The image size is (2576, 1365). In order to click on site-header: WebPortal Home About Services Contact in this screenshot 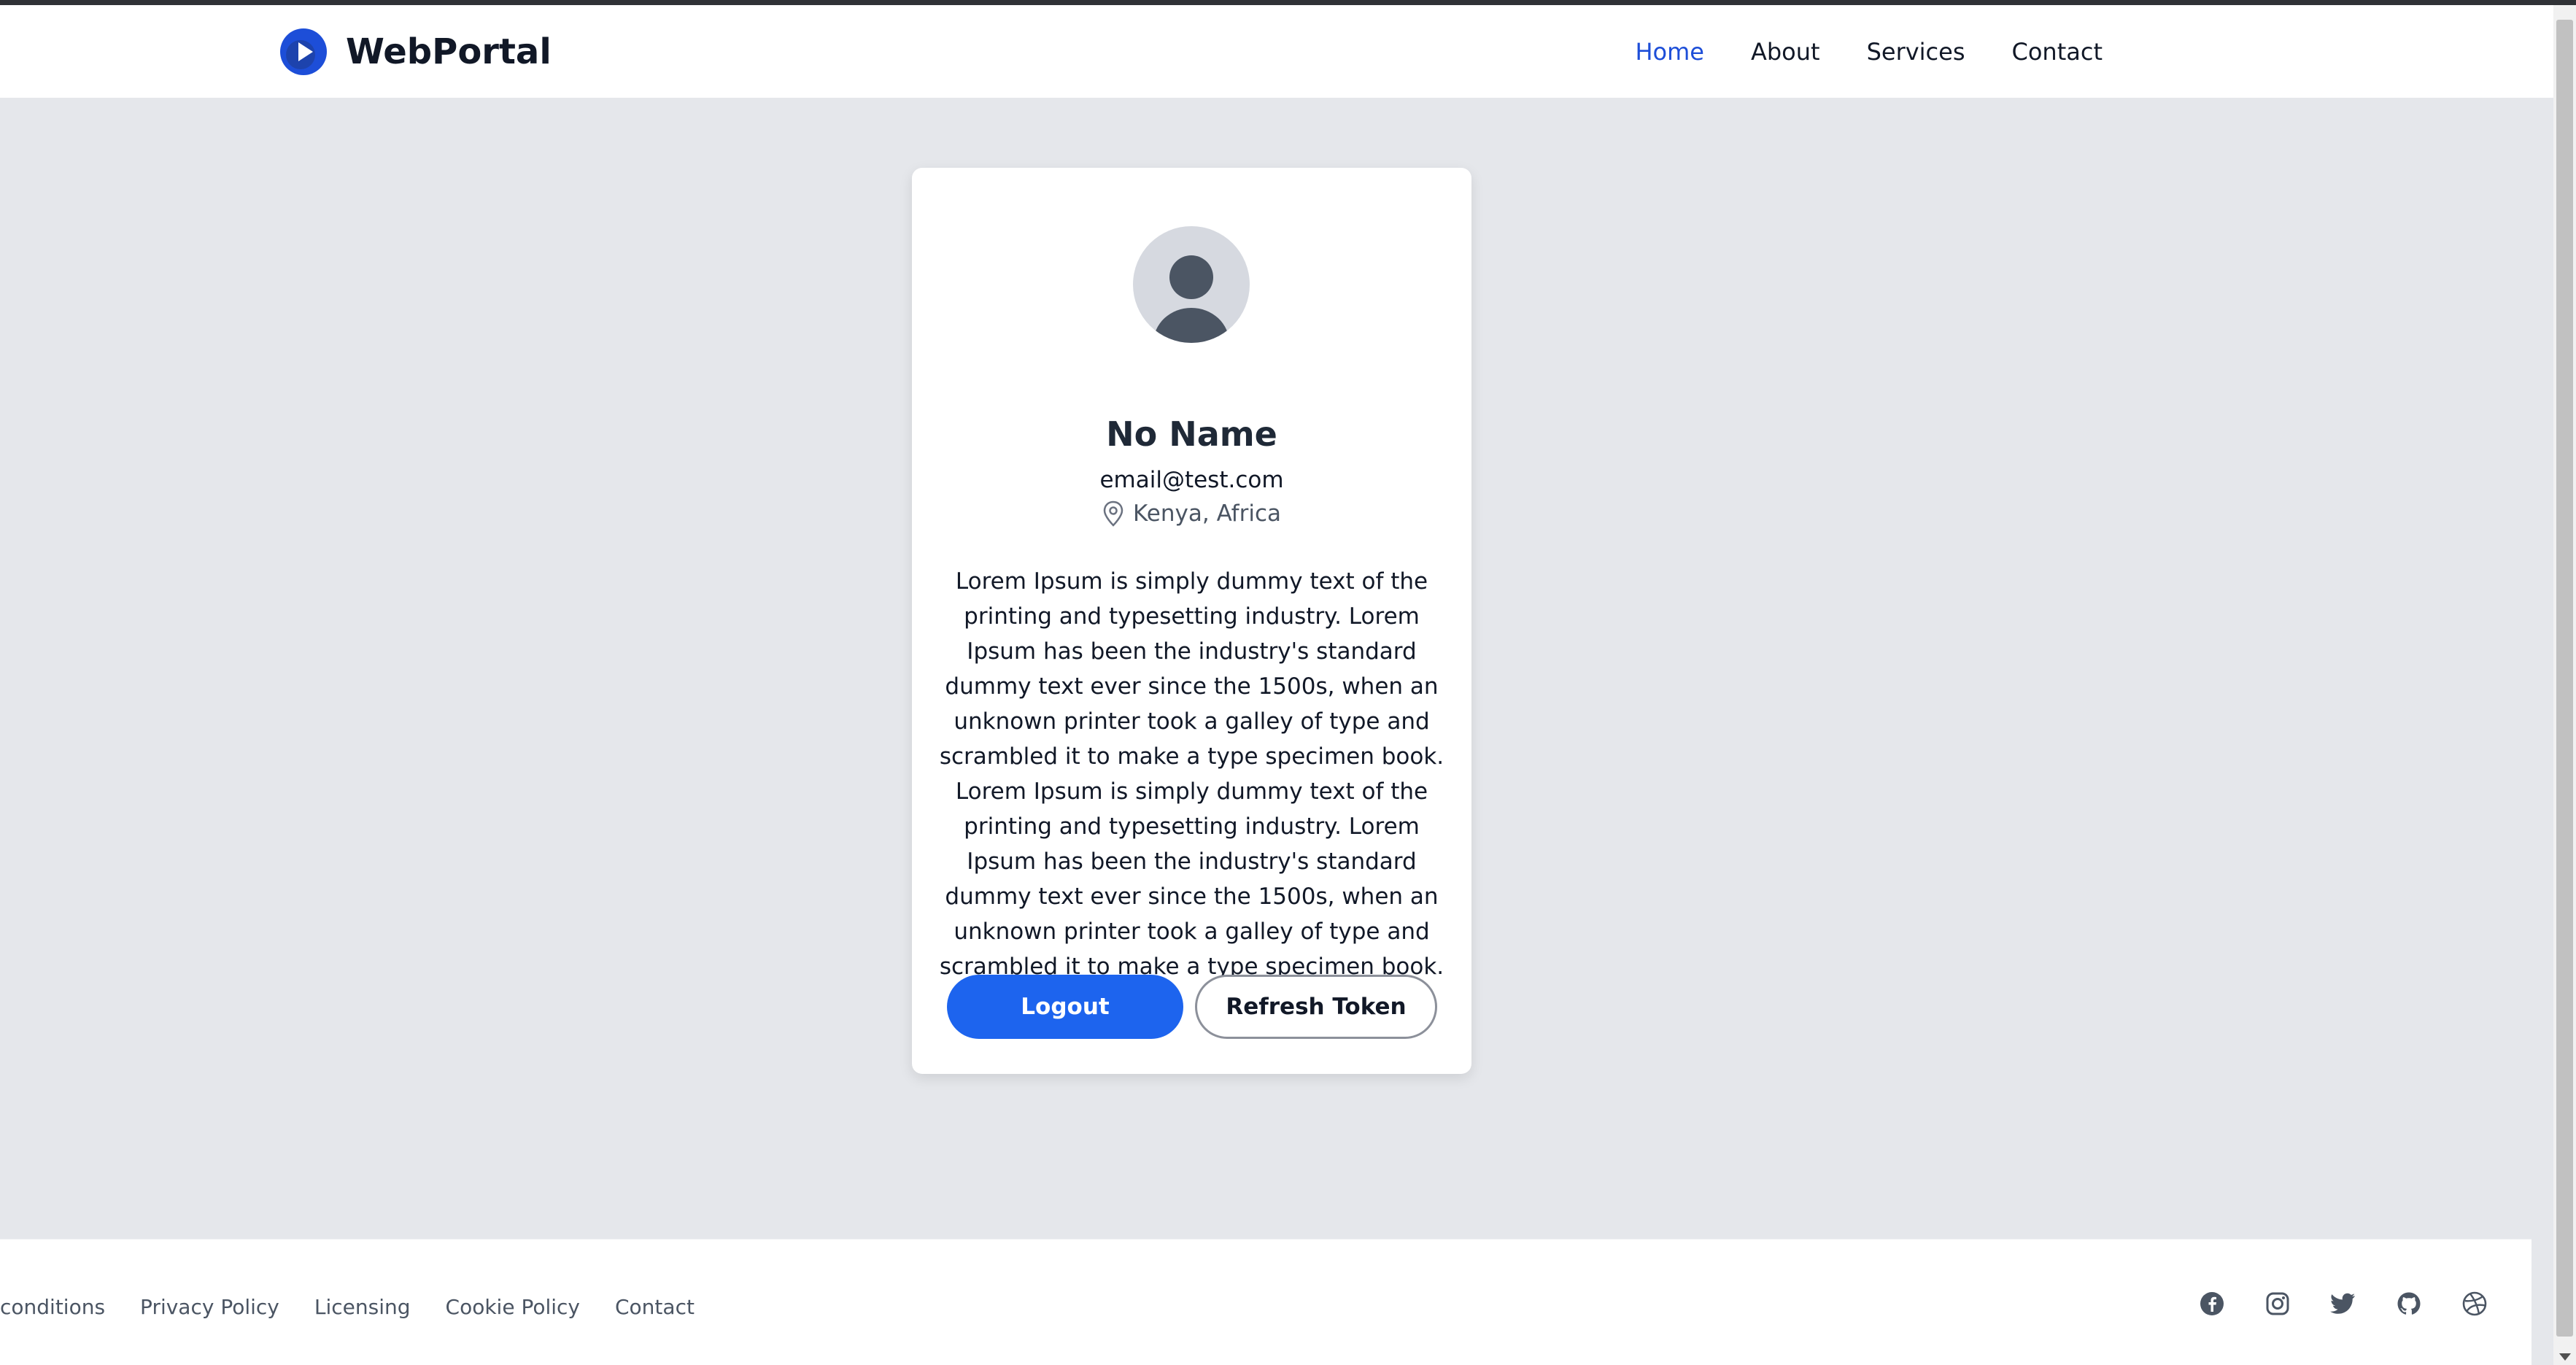, I will do `click(1276, 51)`.